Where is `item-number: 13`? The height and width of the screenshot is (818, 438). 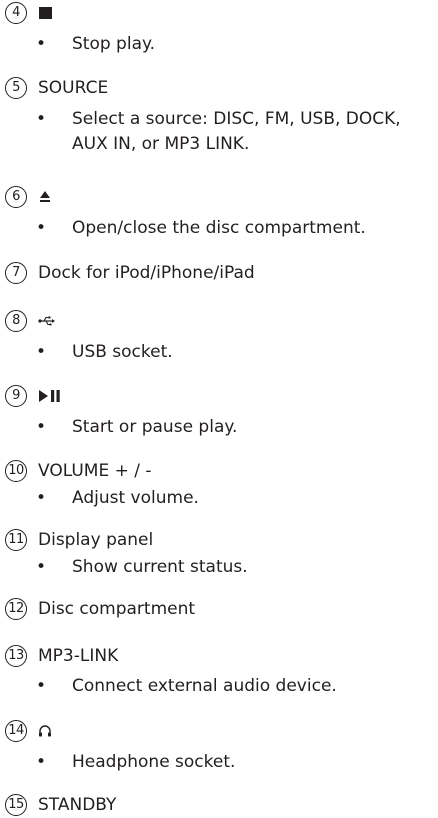
item-number: 13 is located at coordinates (16, 656).